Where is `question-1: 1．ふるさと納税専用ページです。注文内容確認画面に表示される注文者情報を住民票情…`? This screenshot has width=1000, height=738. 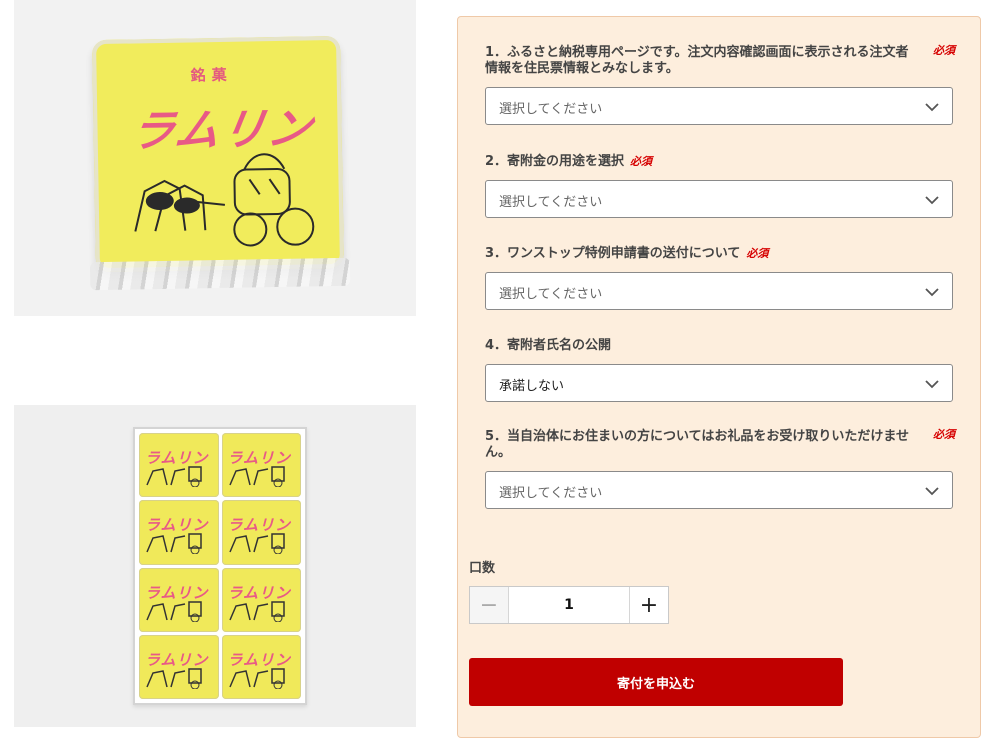 question-1: 1．ふるさと納税専用ページです。注文内容確認画面に表示される注文者情報を住民票情… is located at coordinates (720, 84).